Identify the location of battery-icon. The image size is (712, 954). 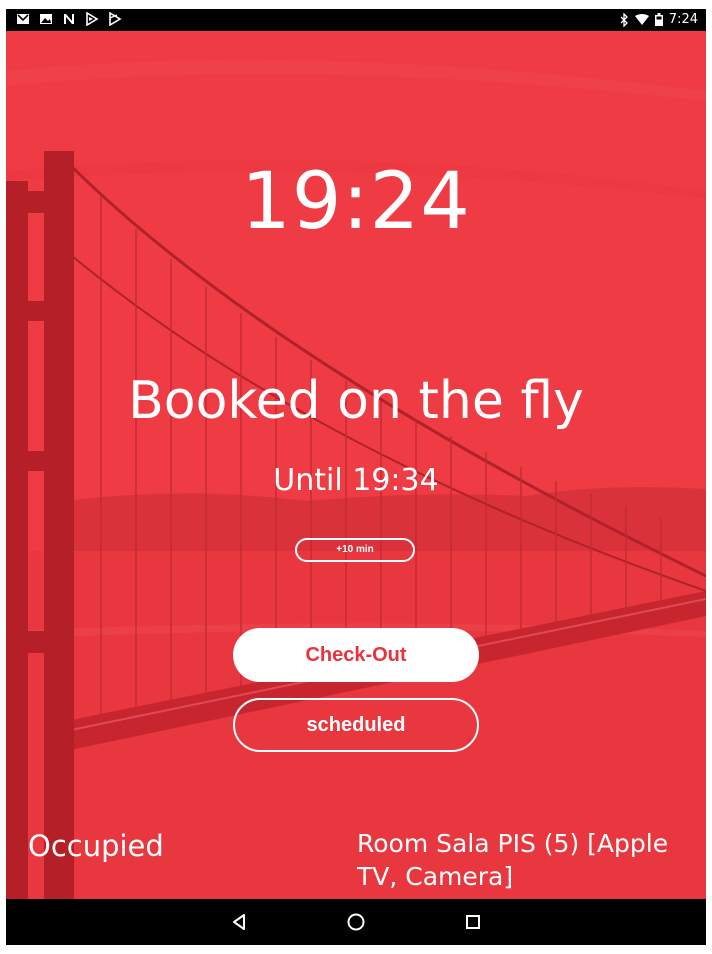
(658, 19).